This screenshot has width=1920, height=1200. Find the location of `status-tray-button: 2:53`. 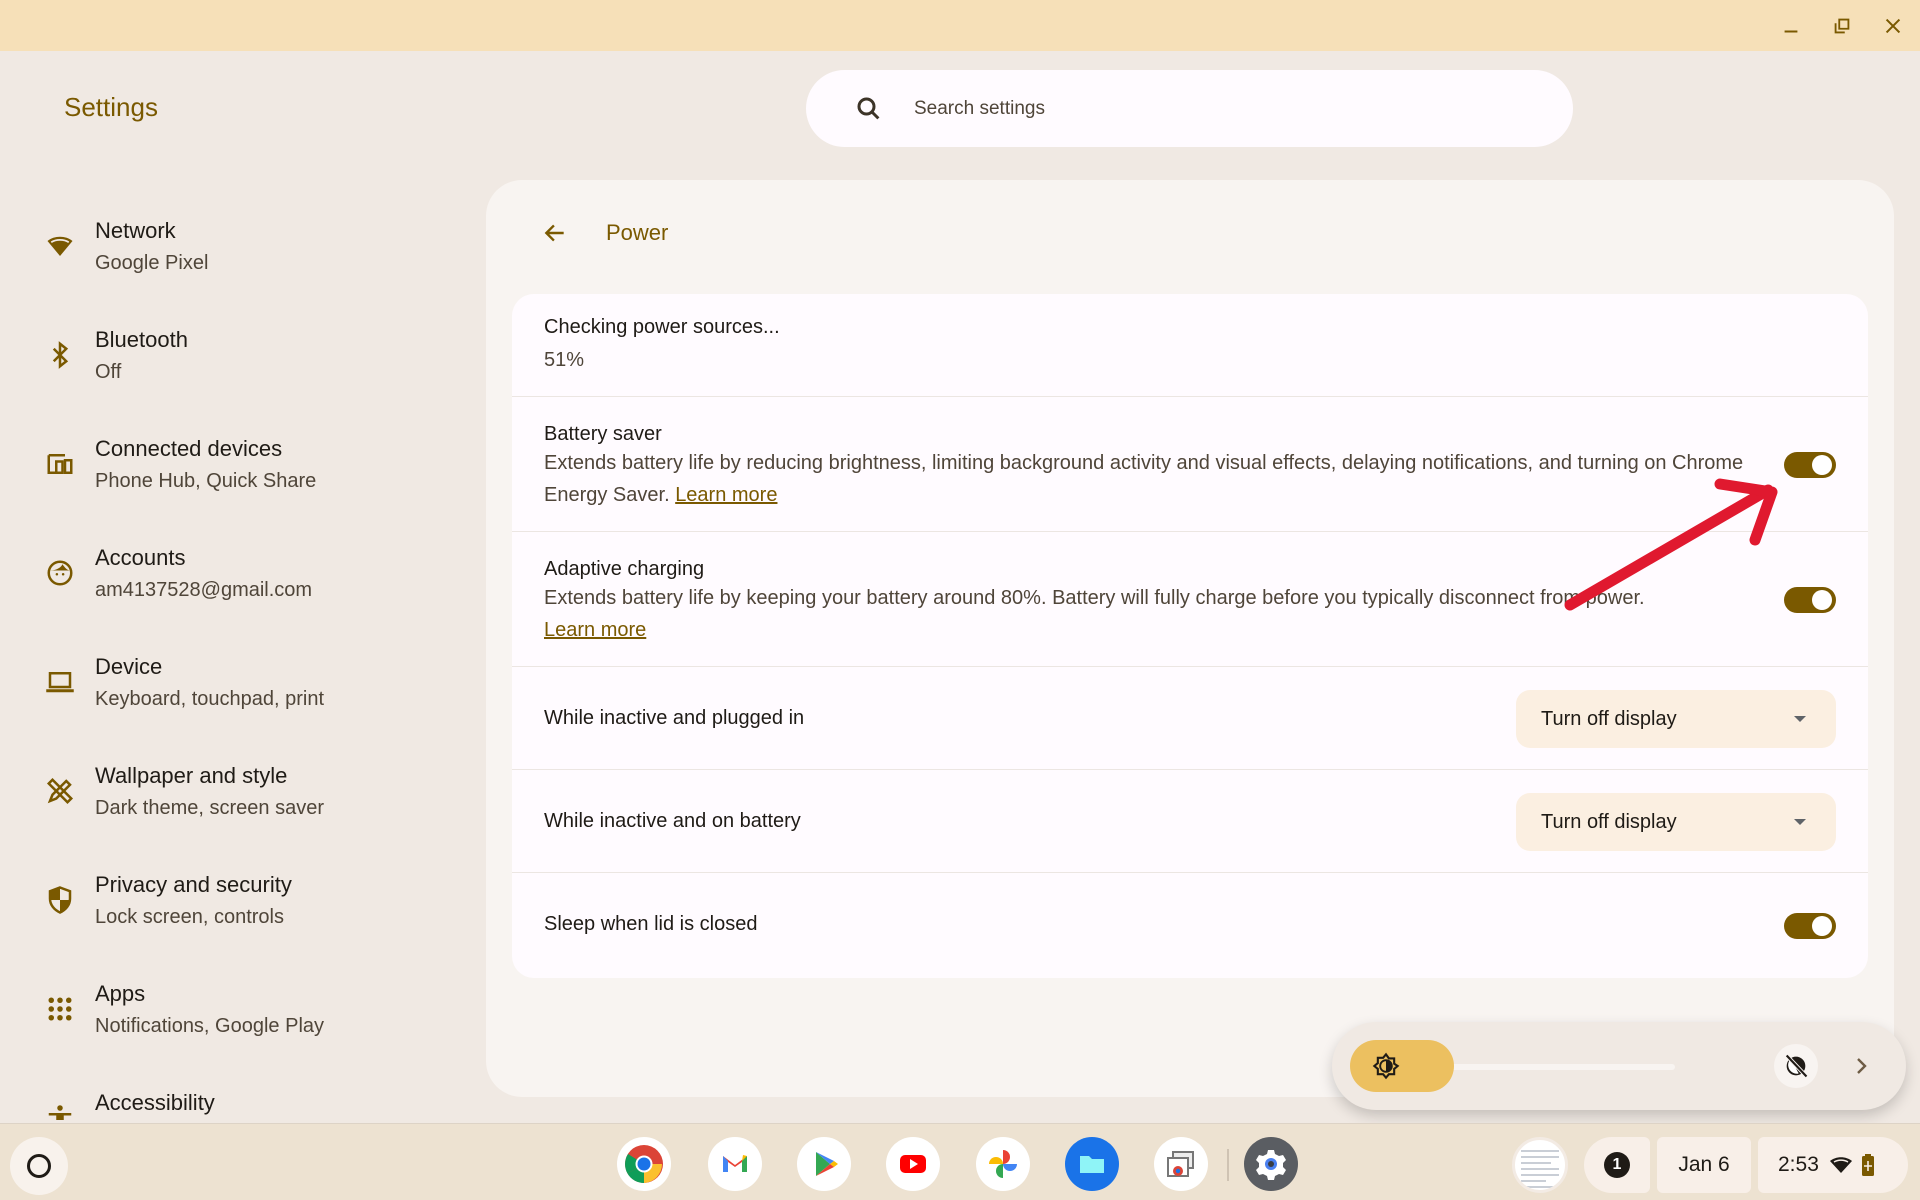

status-tray-button: 2:53 is located at coordinates (1833, 1165).